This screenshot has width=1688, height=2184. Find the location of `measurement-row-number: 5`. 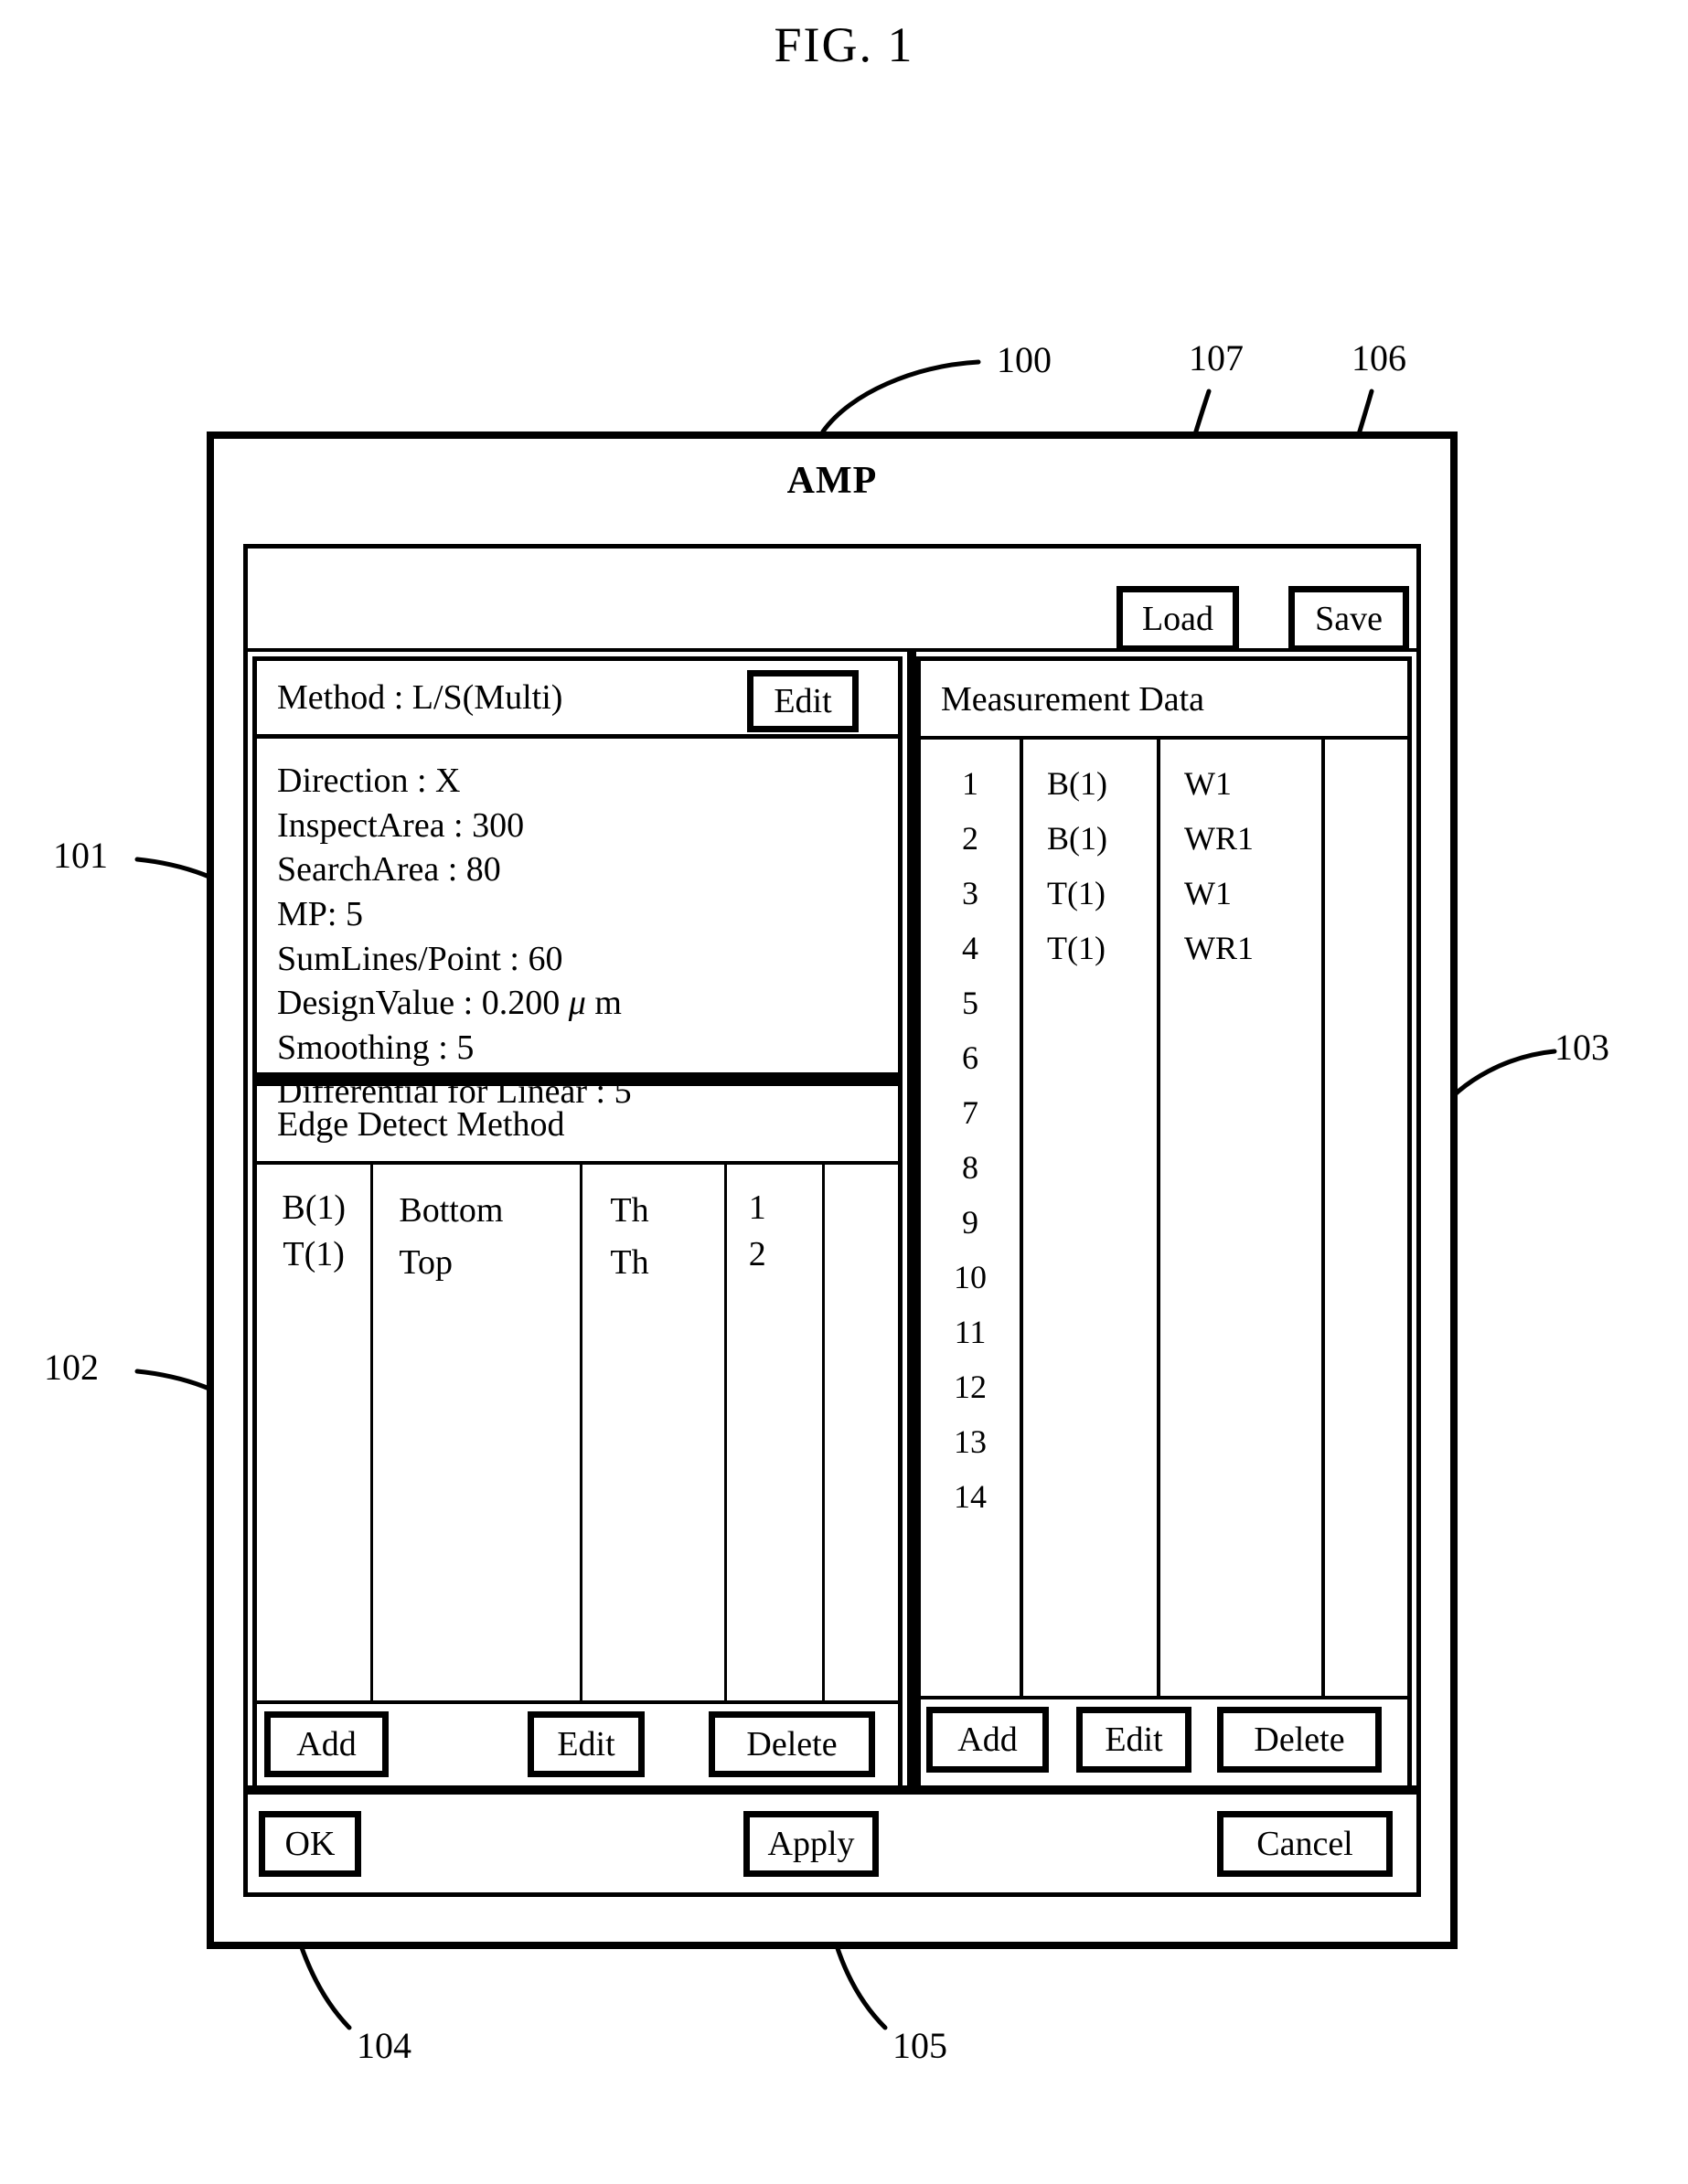

measurement-row-number: 5 is located at coordinates (971, 1003).